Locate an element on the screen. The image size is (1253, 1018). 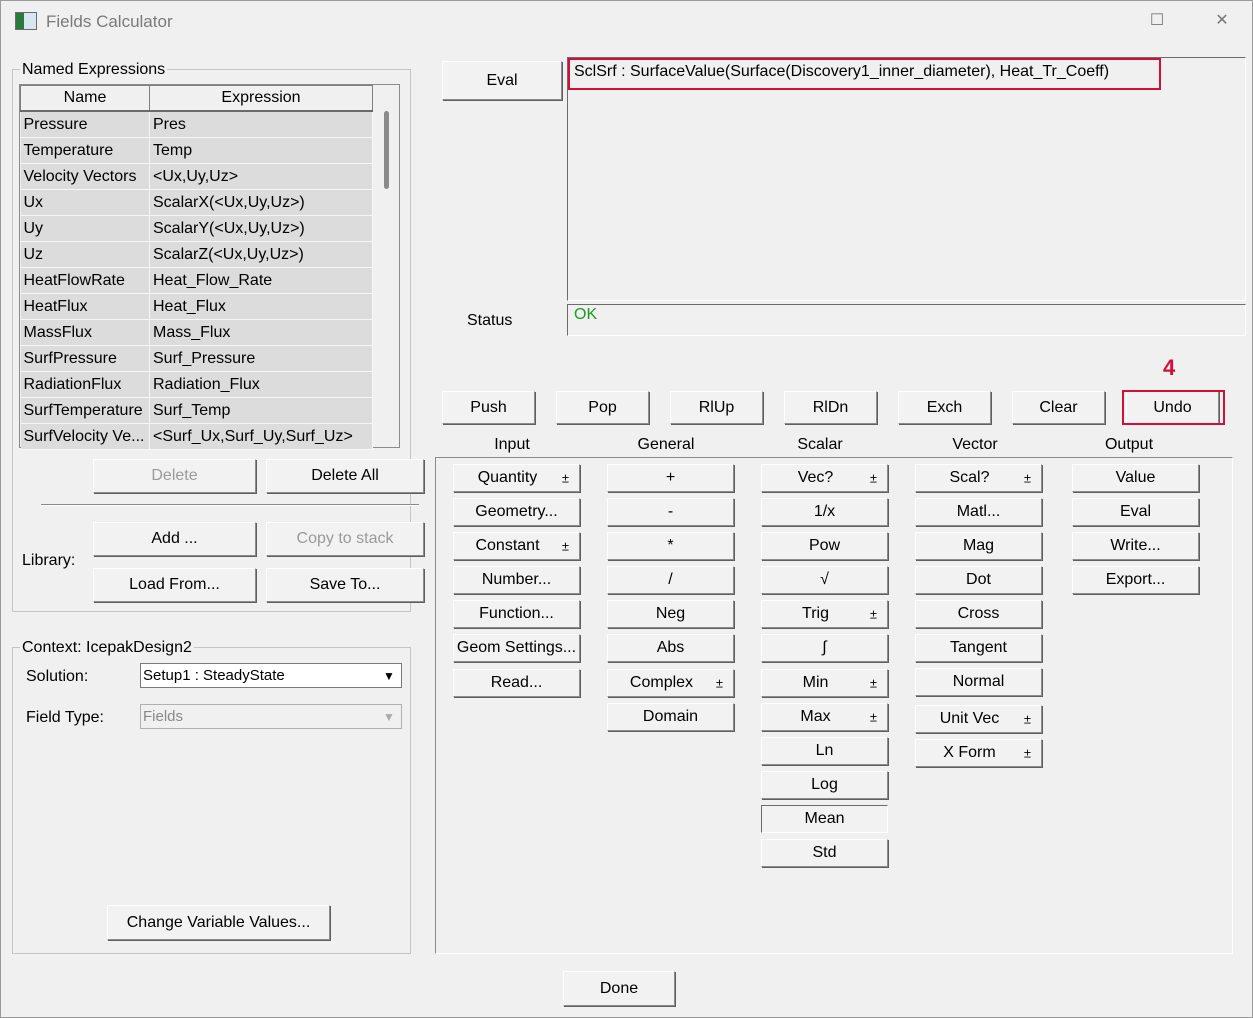
table-row: Temperature Temp is located at coordinates (196, 150).